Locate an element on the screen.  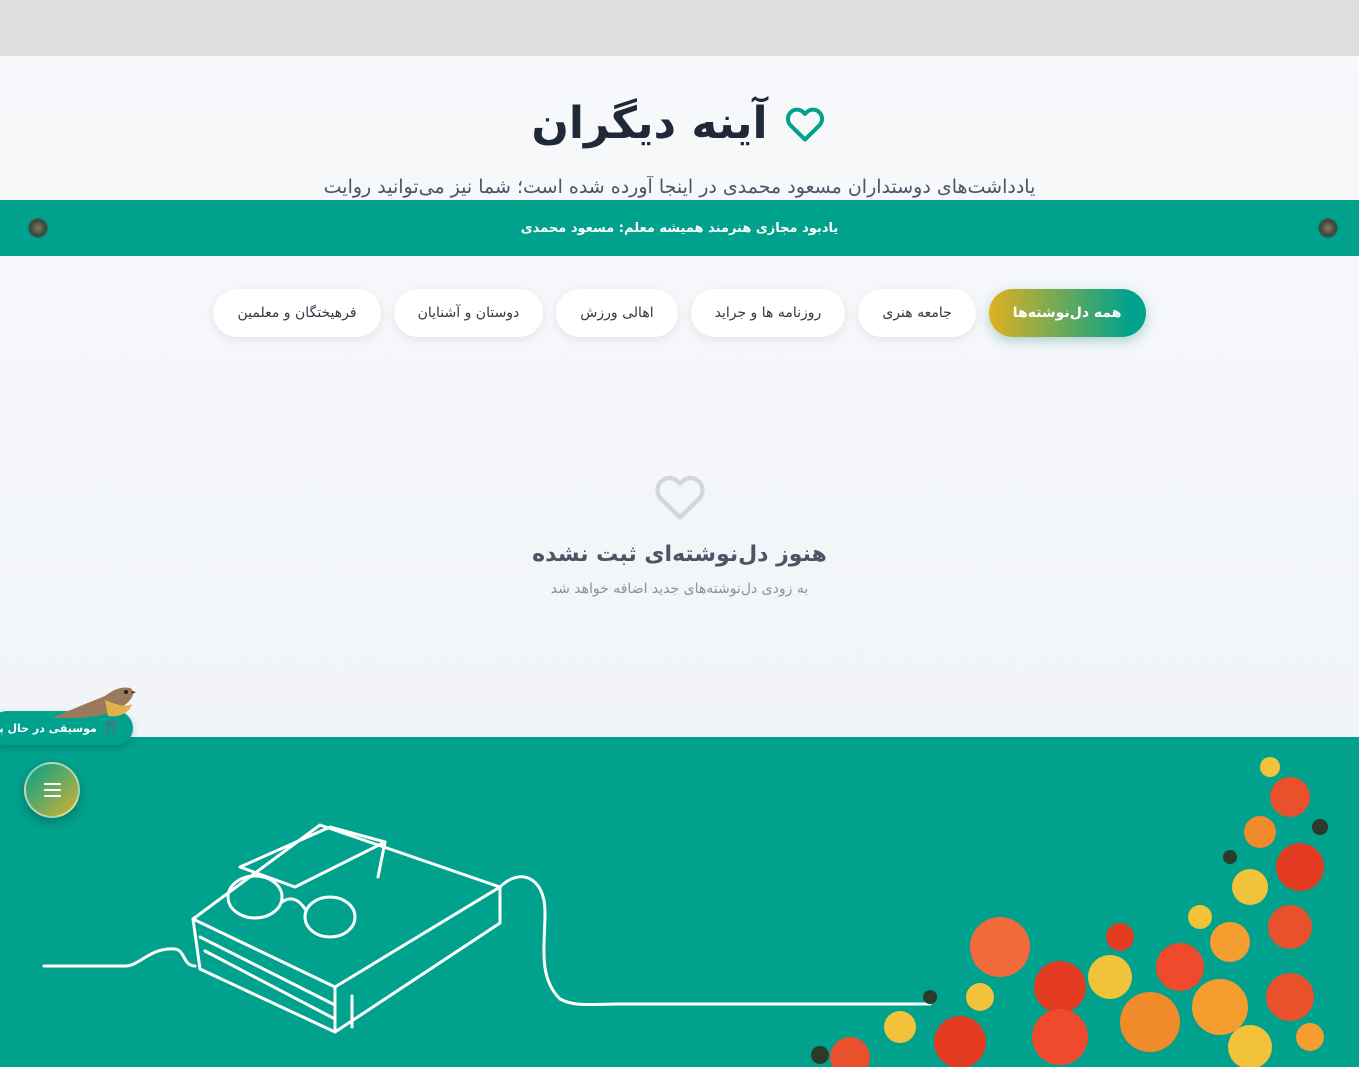
music-note-icon: 🎵 is located at coordinates (110, 728).